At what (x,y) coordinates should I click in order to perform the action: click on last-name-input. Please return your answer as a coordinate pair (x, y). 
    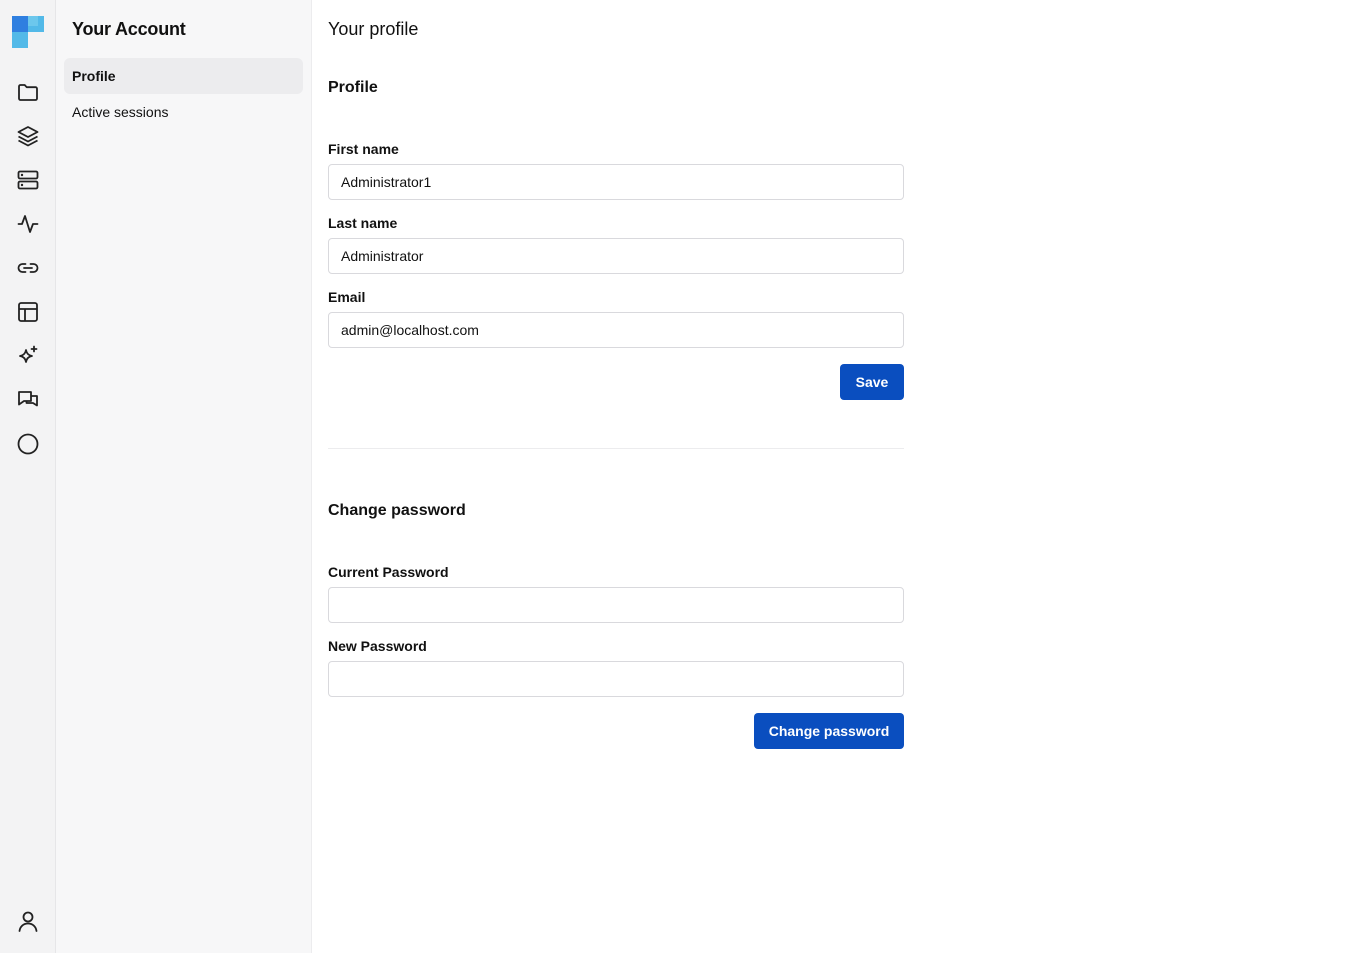
    Looking at the image, I should click on (616, 256).